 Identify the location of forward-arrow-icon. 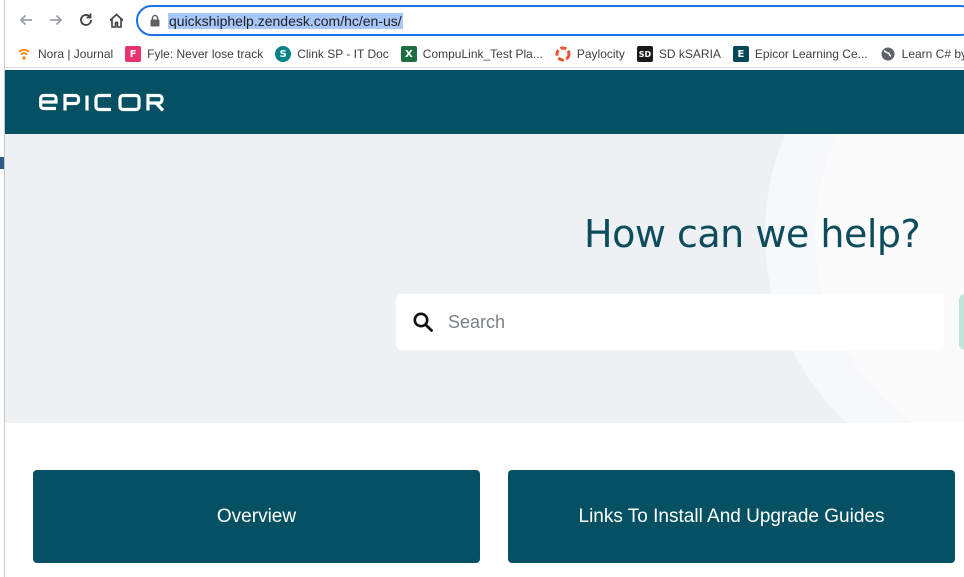
(56, 20).